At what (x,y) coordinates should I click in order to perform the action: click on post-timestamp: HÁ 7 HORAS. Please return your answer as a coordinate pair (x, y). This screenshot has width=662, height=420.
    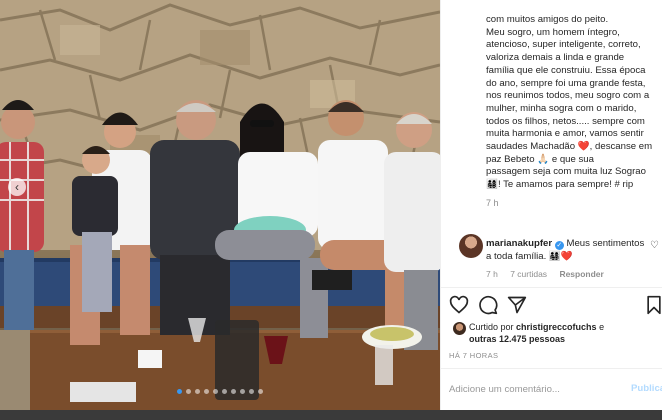
    Looking at the image, I should click on (473, 355).